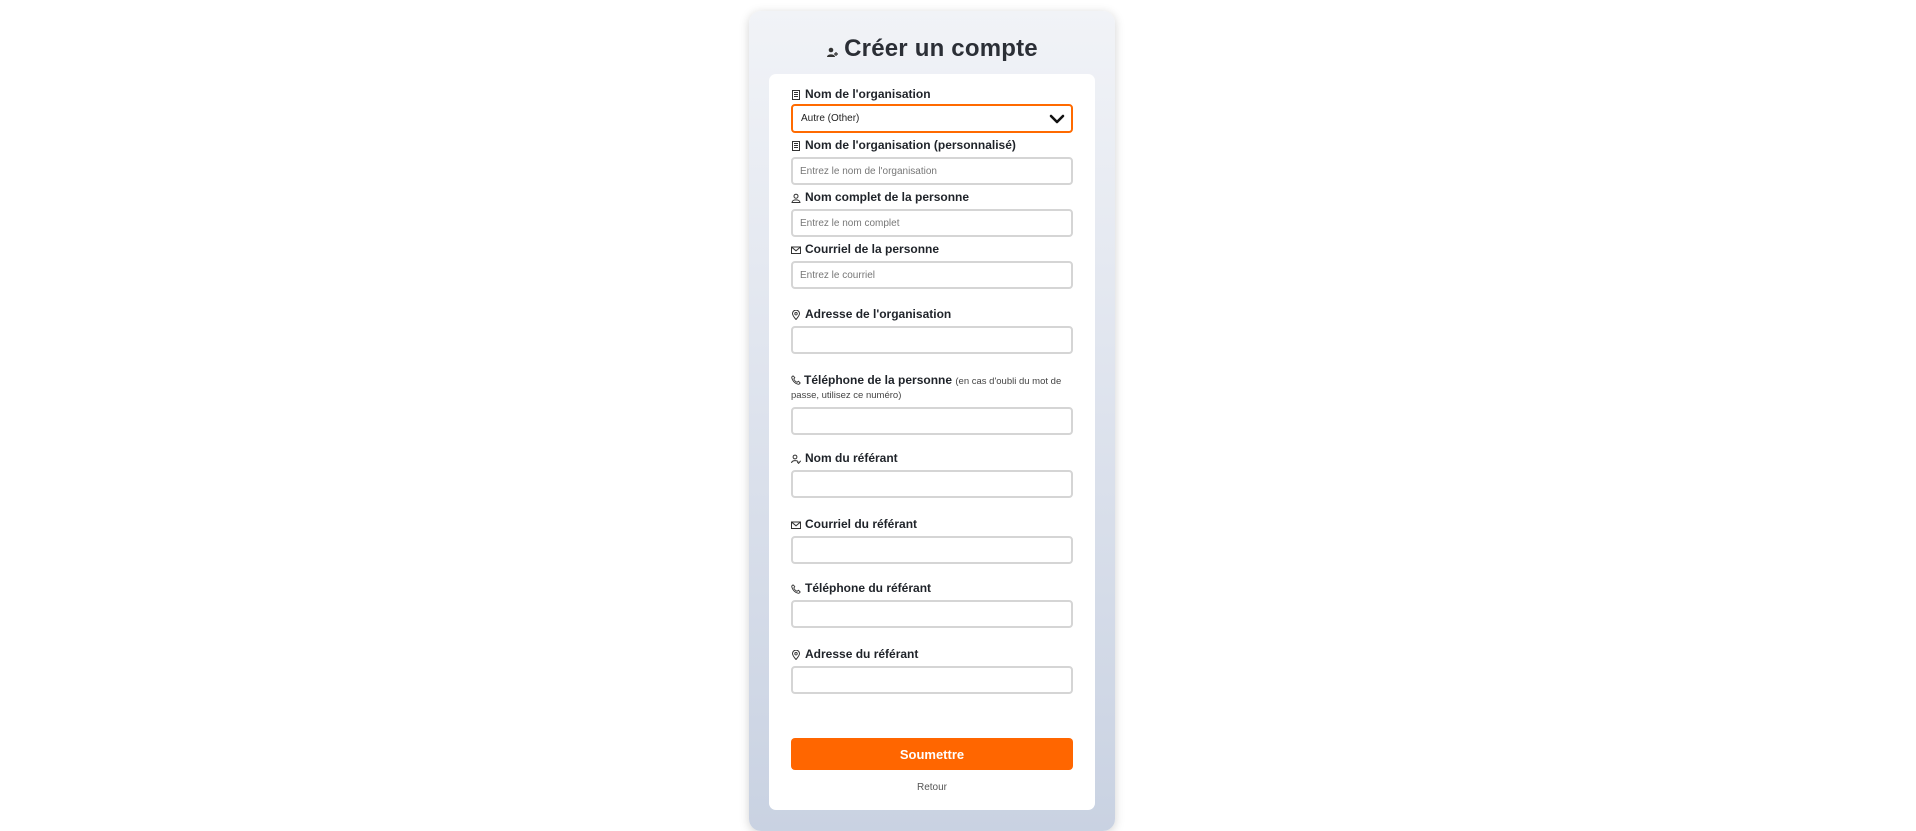  What do you see at coordinates (910, 145) in the screenshot?
I see `org-custom-label: Nom de l'organisation (personnalisé)` at bounding box center [910, 145].